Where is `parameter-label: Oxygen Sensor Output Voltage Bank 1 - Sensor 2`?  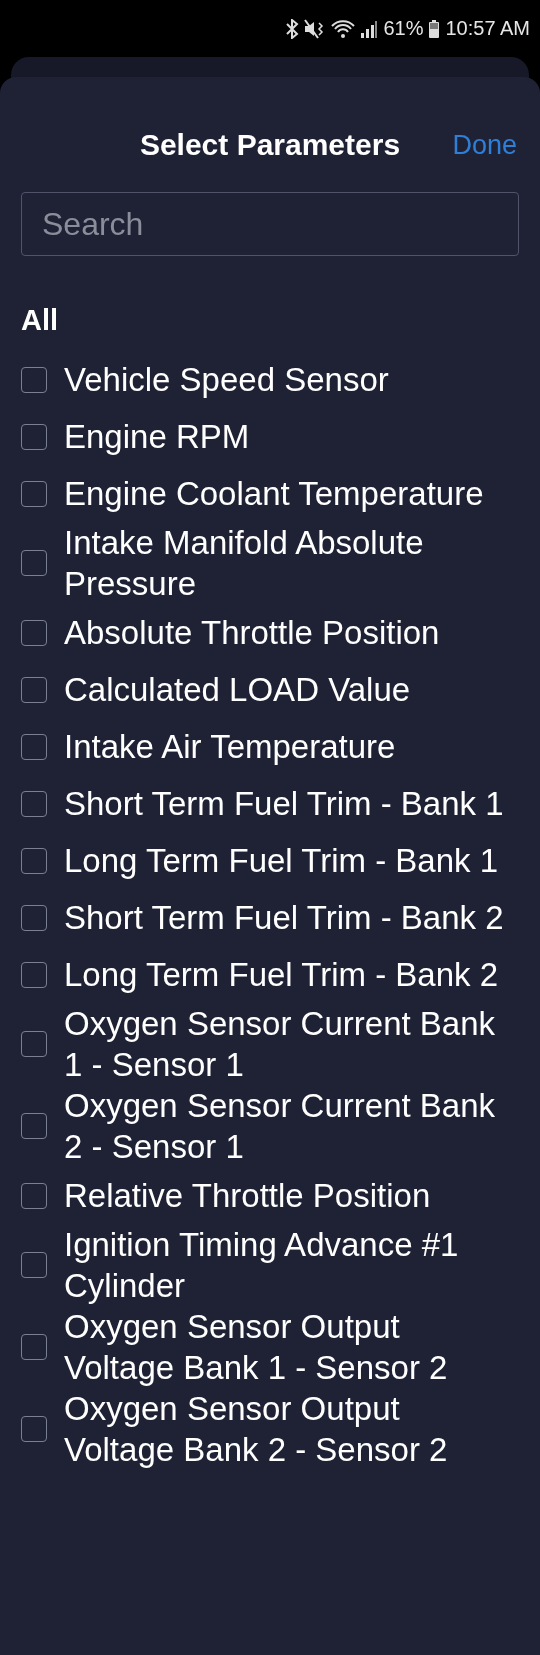
parameter-label: Oxygen Sensor Output Voltage Bank 1 - Sensor 2 is located at coordinates (286, 1347).